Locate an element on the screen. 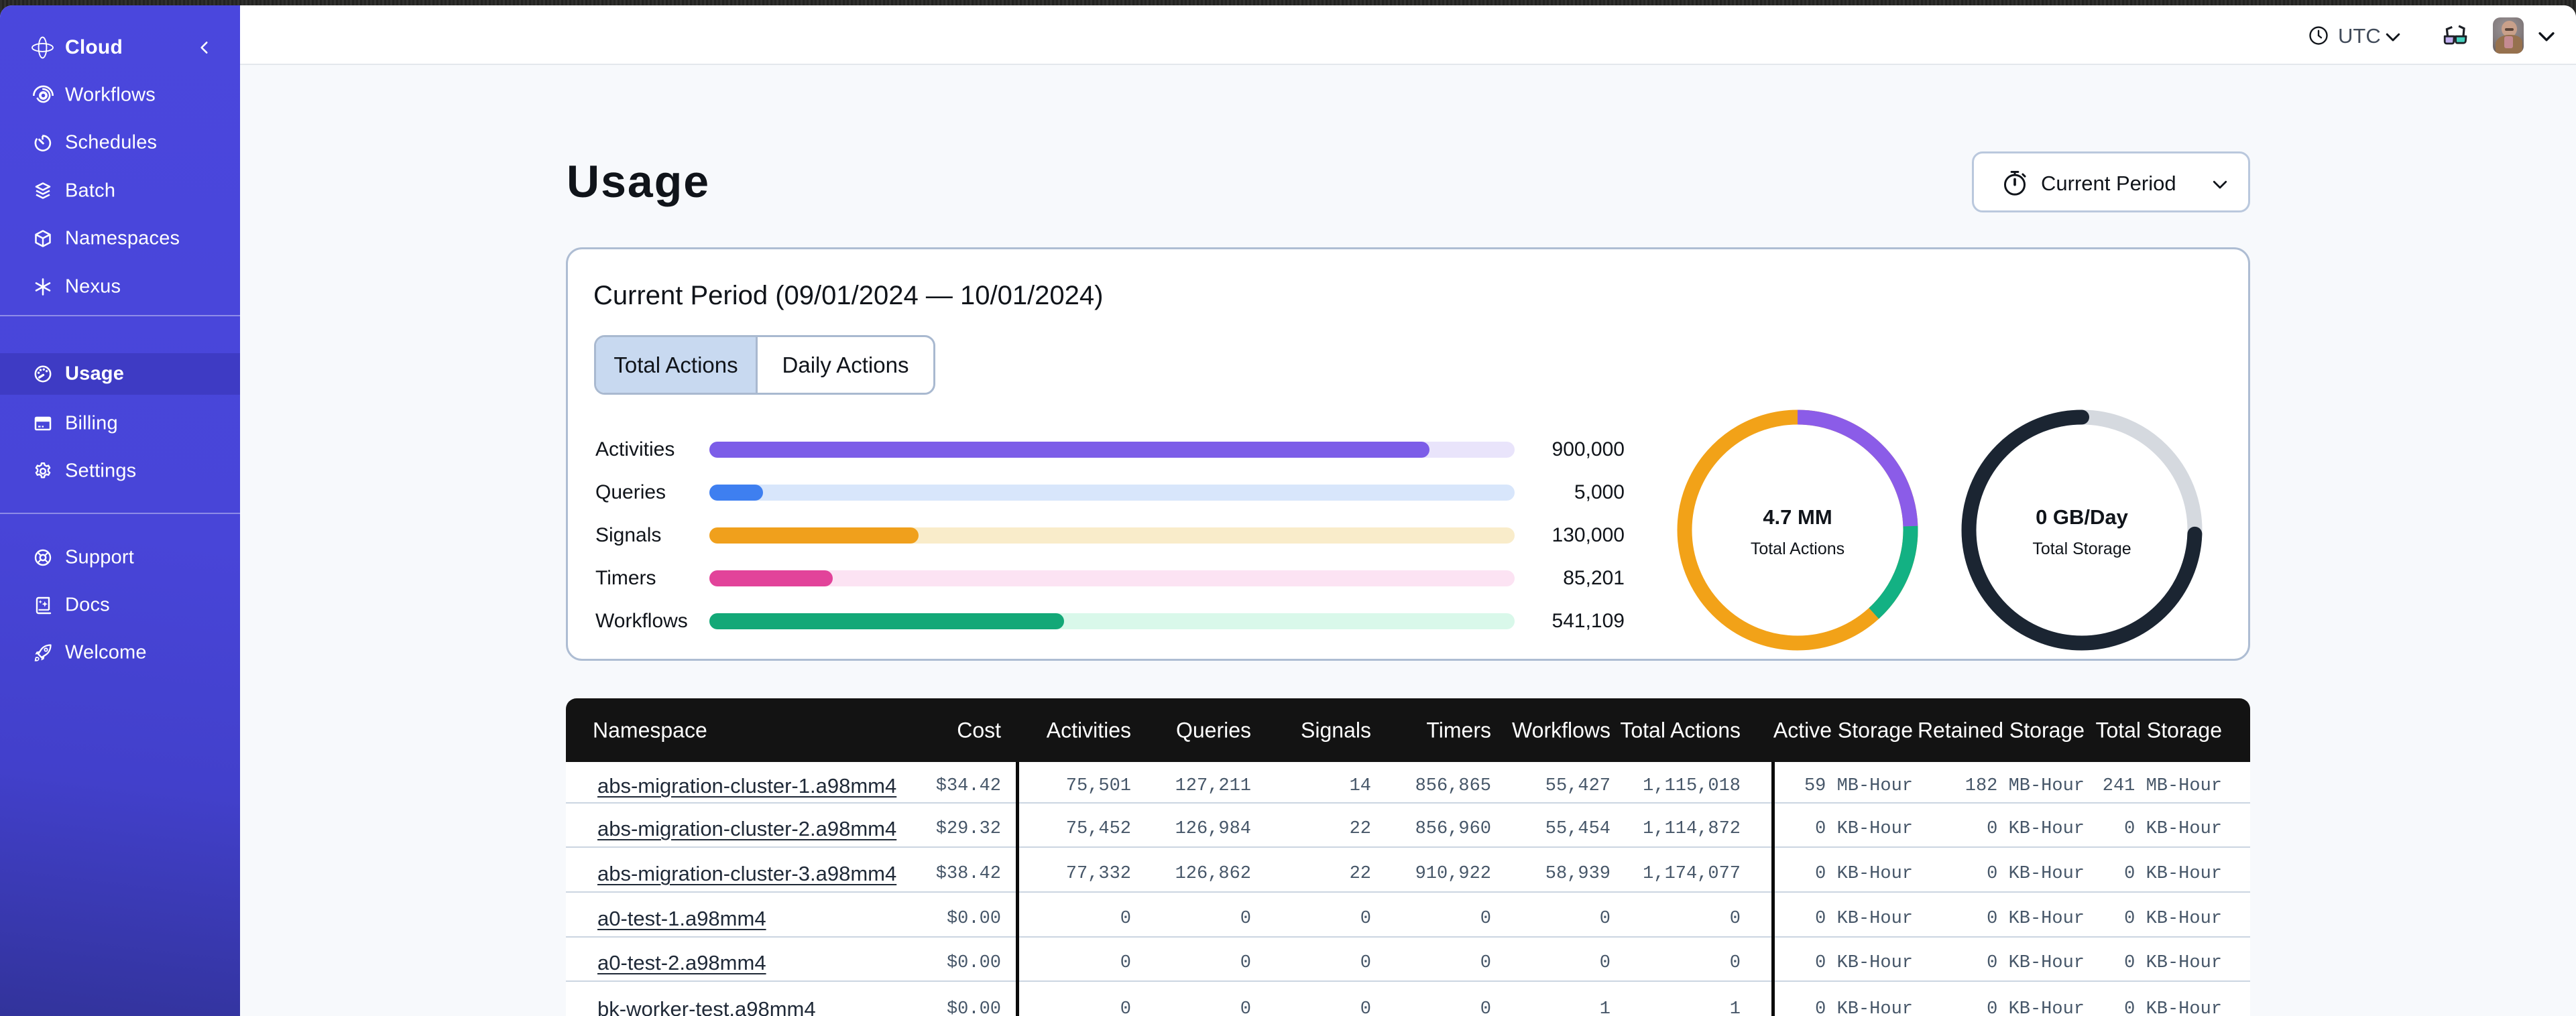  svg-text: Total Storage is located at coordinates (2081, 548).